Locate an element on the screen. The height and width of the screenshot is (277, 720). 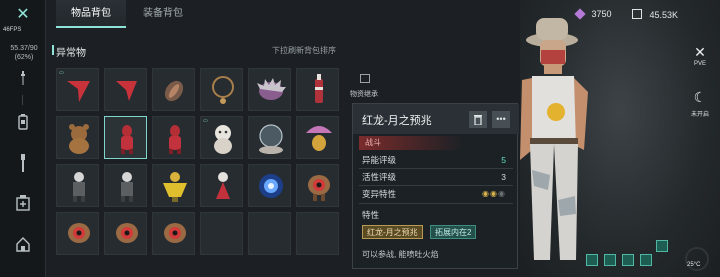
item-name: 红龙-月之预兆 is located at coordinates (397, 121).